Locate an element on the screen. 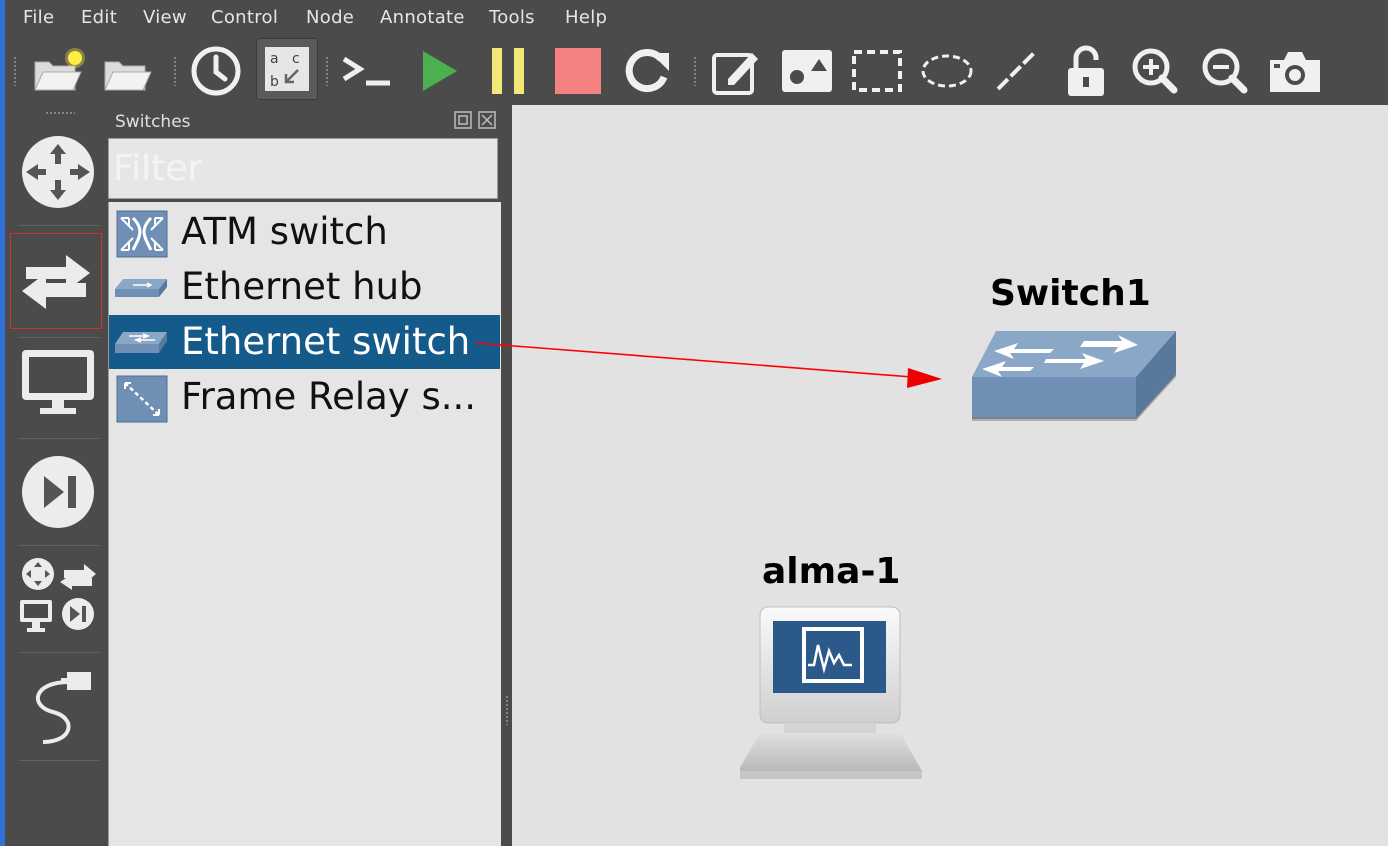 The height and width of the screenshot is (846, 1388). snapshot-icon is located at coordinates (216, 71).